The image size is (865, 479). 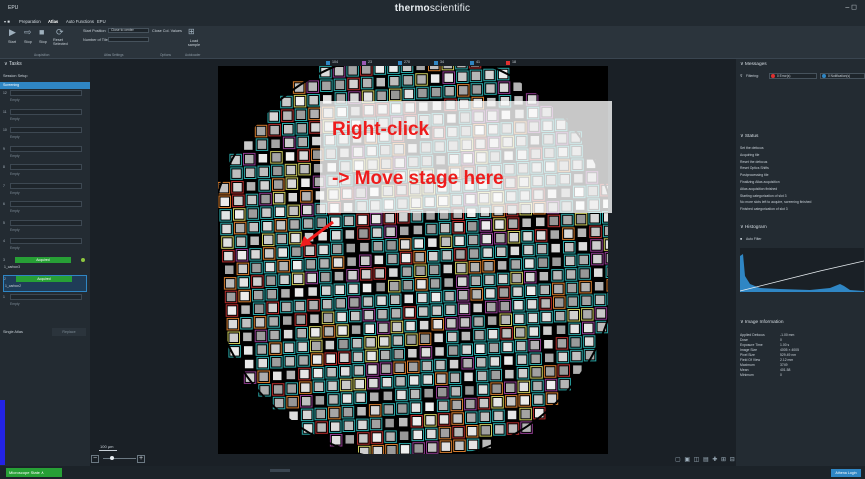 I want to click on start-button: Start, so click(x=12, y=42).